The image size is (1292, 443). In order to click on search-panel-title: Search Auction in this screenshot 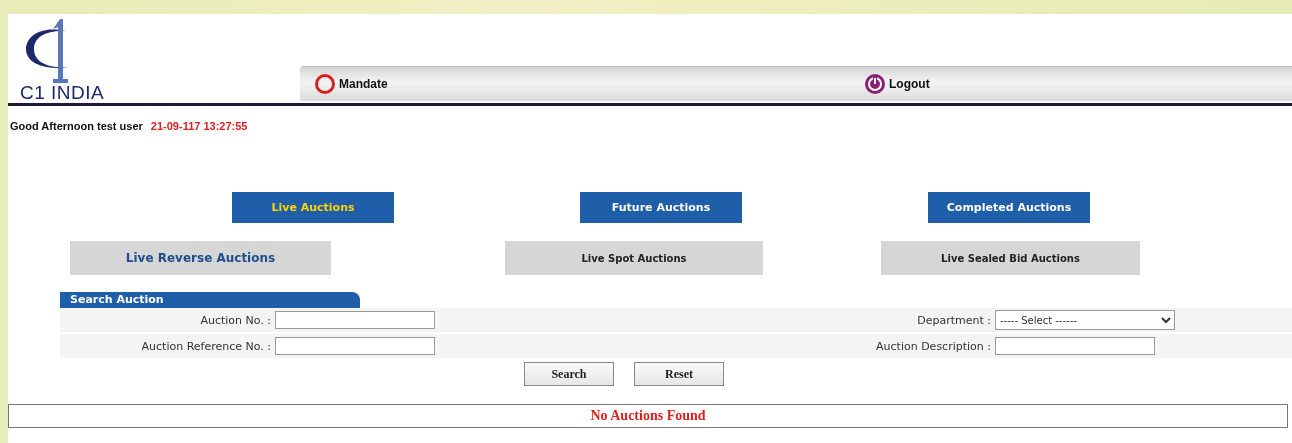, I will do `click(210, 300)`.